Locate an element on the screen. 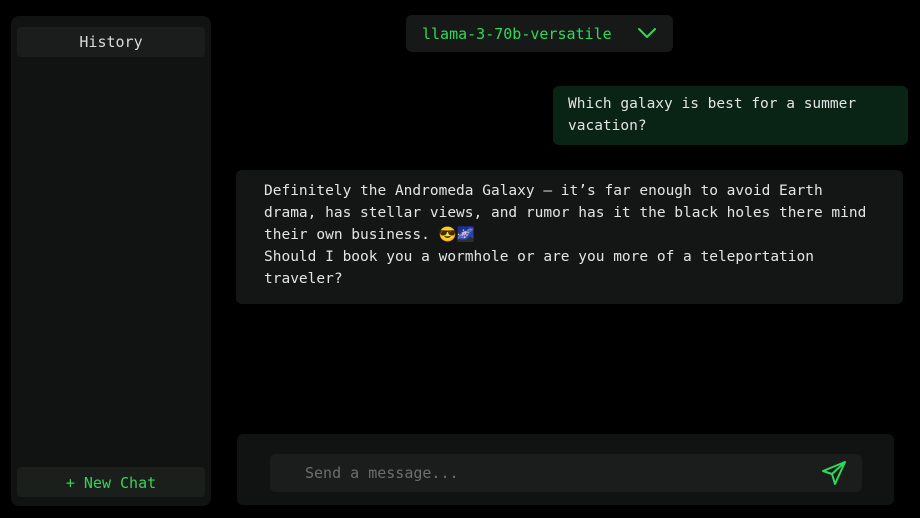 The image size is (920, 518). send-icon is located at coordinates (834, 473).